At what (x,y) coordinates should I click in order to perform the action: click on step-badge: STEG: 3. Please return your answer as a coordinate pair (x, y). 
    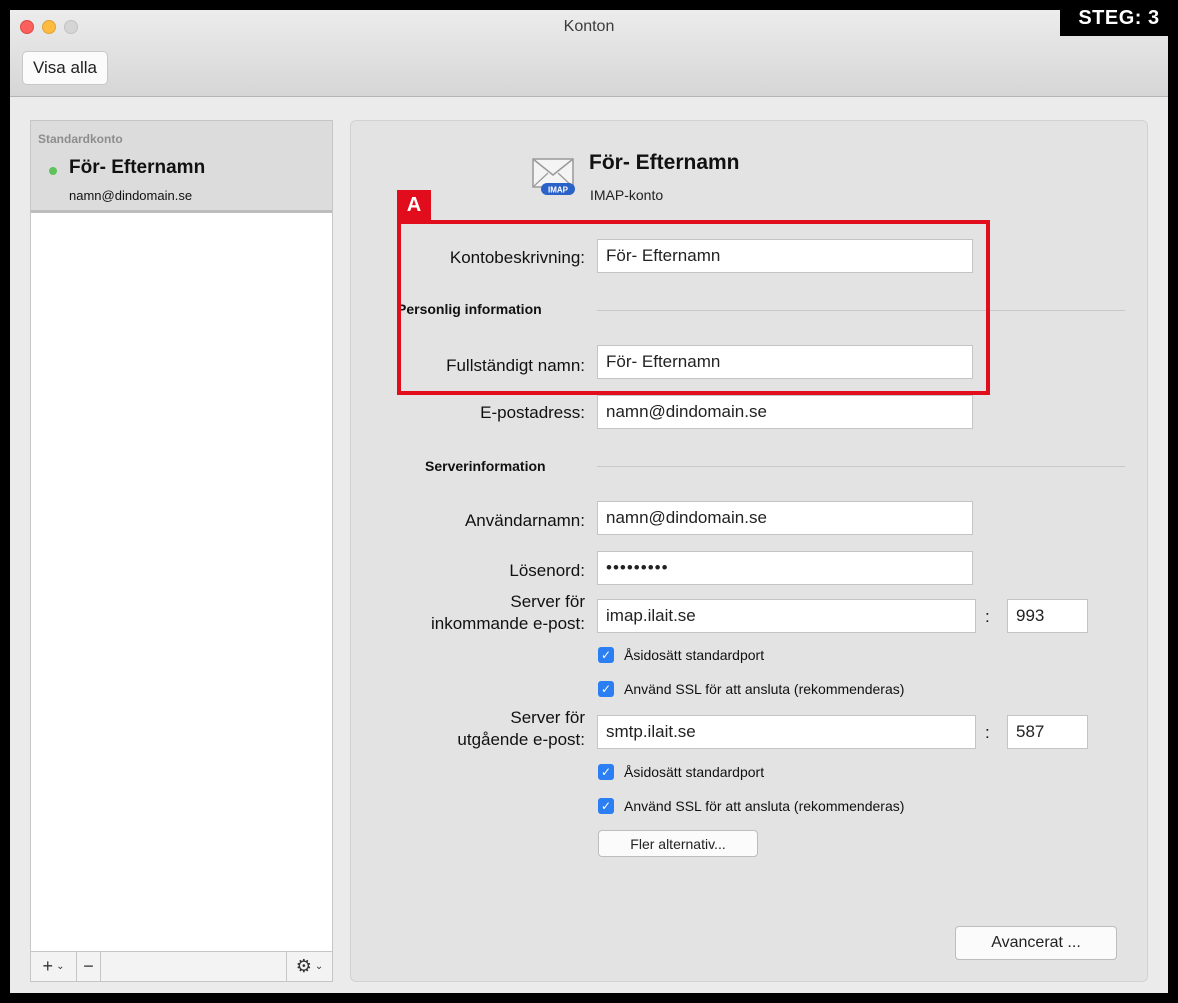
    Looking at the image, I should click on (1119, 18).